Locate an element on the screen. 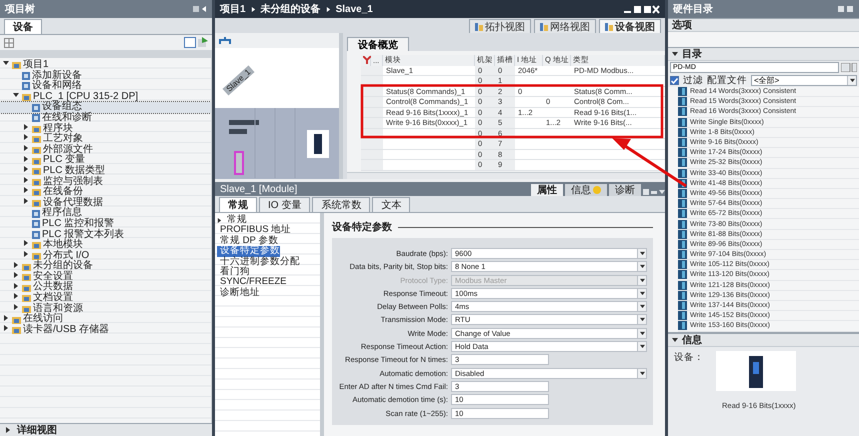 The width and height of the screenshot is (859, 436). tree-item: PLC 监控和报警 is located at coordinates (105, 224).